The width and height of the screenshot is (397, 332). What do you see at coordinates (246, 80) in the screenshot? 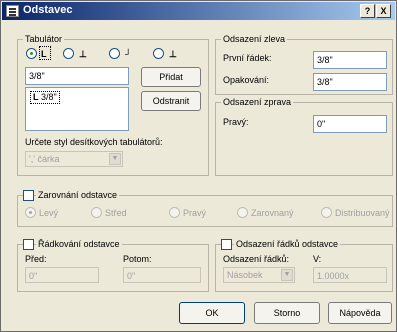
I see `hanging-label: Opakování:` at bounding box center [246, 80].